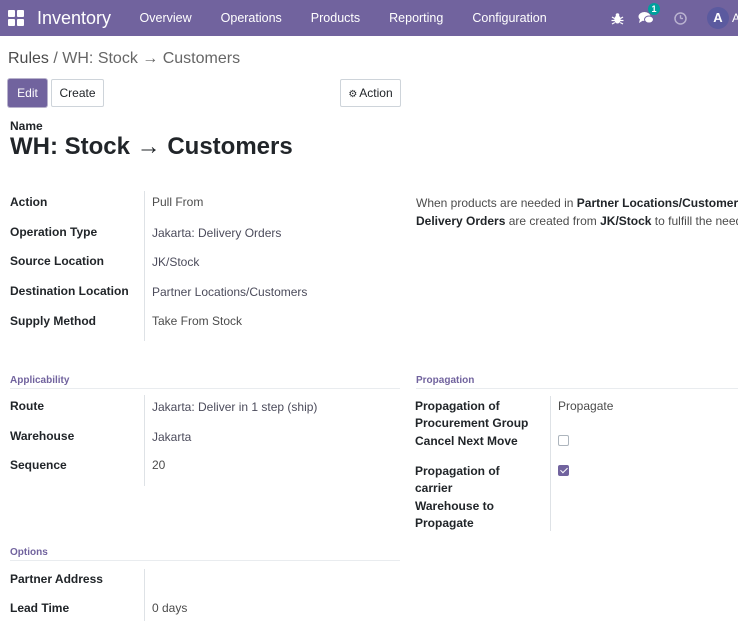 The image size is (738, 621). Describe the element at coordinates (353, 94) in the screenshot. I see `gear-icon: ⚙` at that location.